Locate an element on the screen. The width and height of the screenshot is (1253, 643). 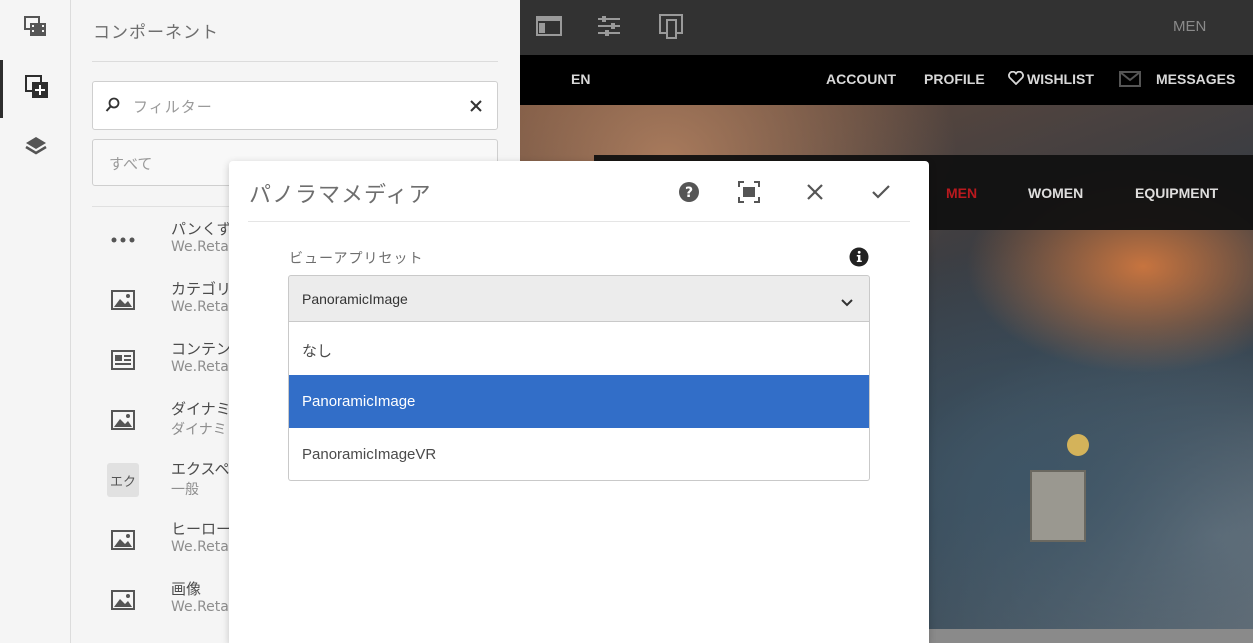
layers-button is located at coordinates (35, 149).